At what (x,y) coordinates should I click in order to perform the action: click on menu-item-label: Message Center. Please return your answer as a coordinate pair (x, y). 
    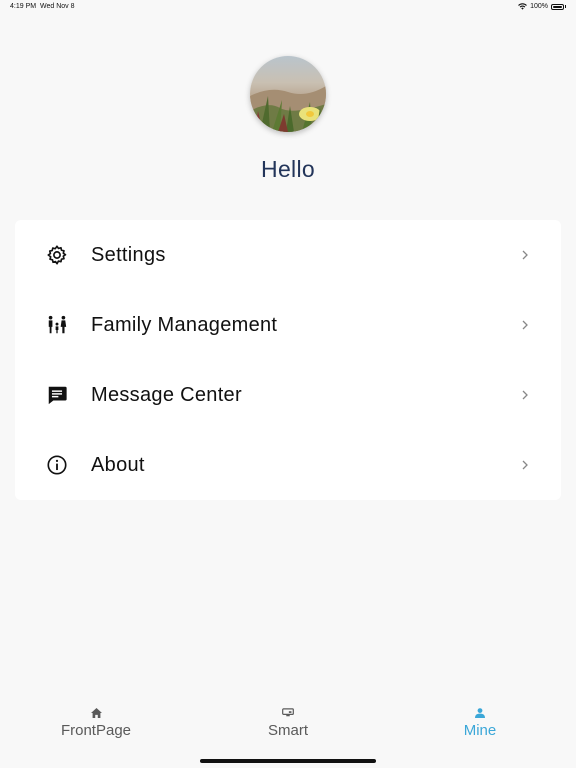
    Looking at the image, I should click on (166, 394).